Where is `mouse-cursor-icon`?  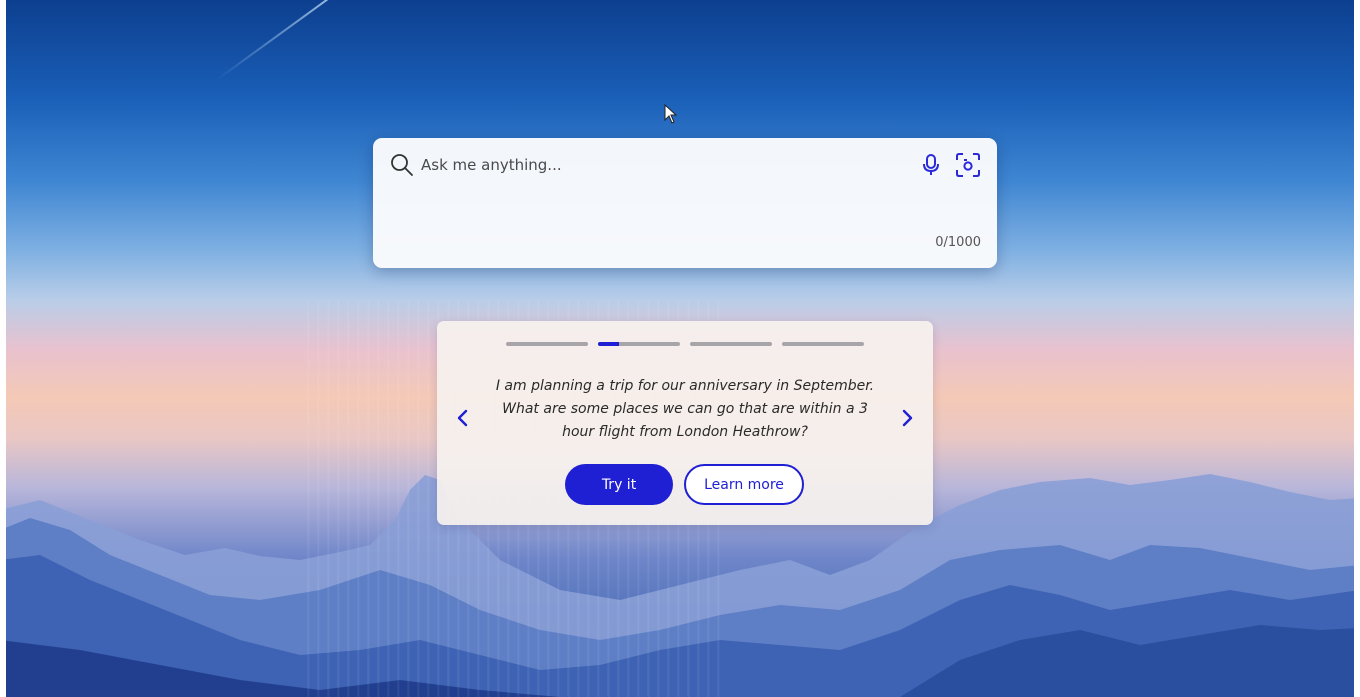
mouse-cursor-icon is located at coordinates (671, 114).